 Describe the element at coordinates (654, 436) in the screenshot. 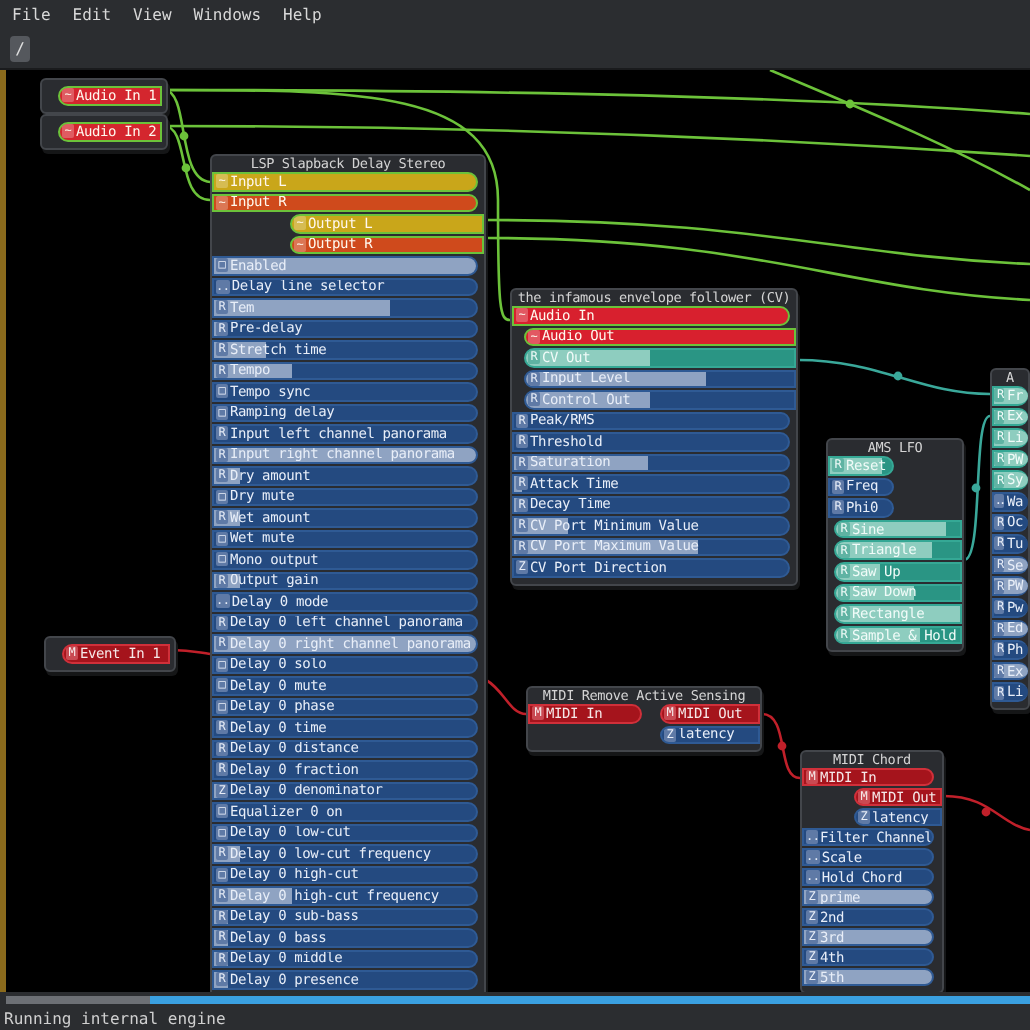

I see `plugin-node` at that location.